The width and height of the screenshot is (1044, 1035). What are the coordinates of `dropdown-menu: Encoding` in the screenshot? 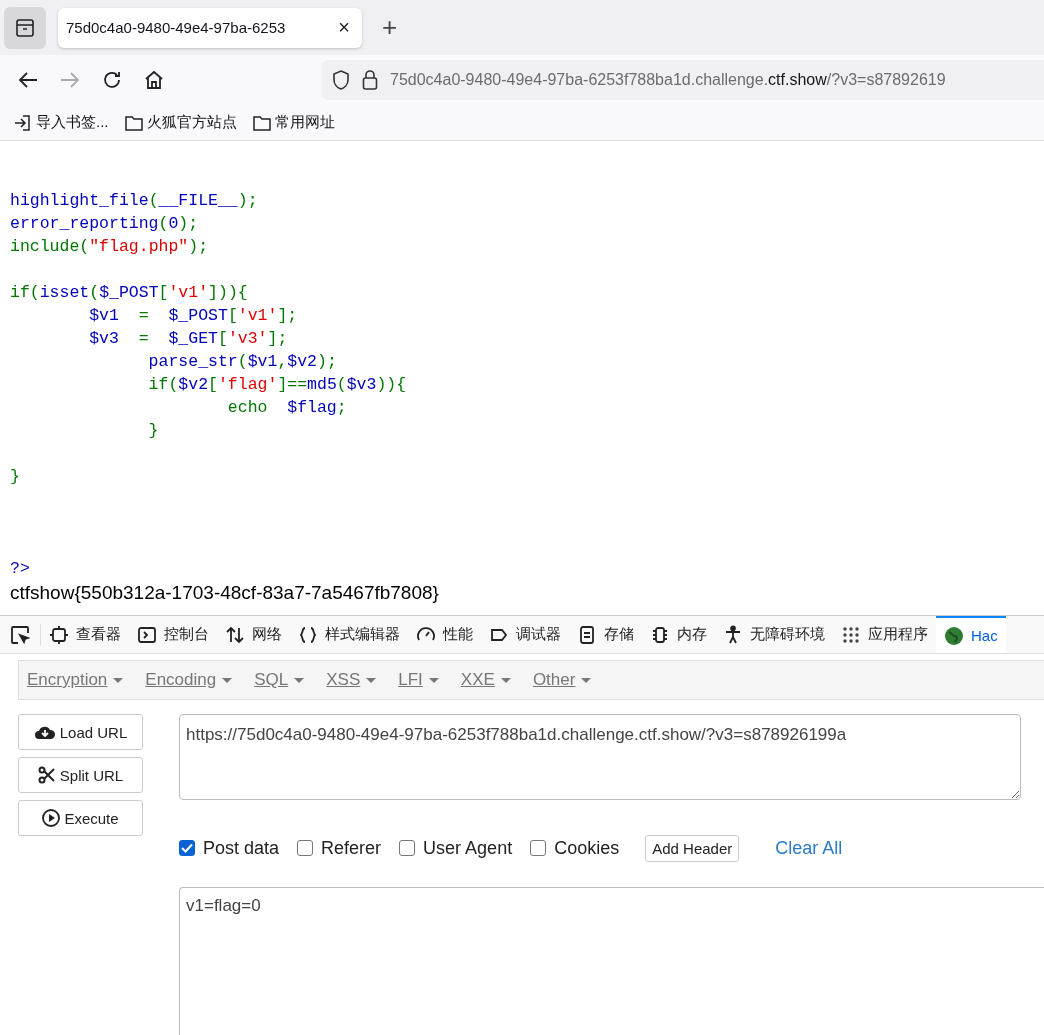 It's located at (189, 680).